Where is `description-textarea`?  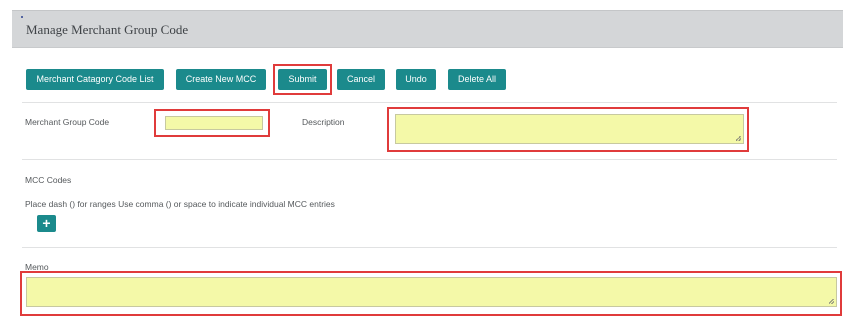
description-textarea is located at coordinates (569, 129).